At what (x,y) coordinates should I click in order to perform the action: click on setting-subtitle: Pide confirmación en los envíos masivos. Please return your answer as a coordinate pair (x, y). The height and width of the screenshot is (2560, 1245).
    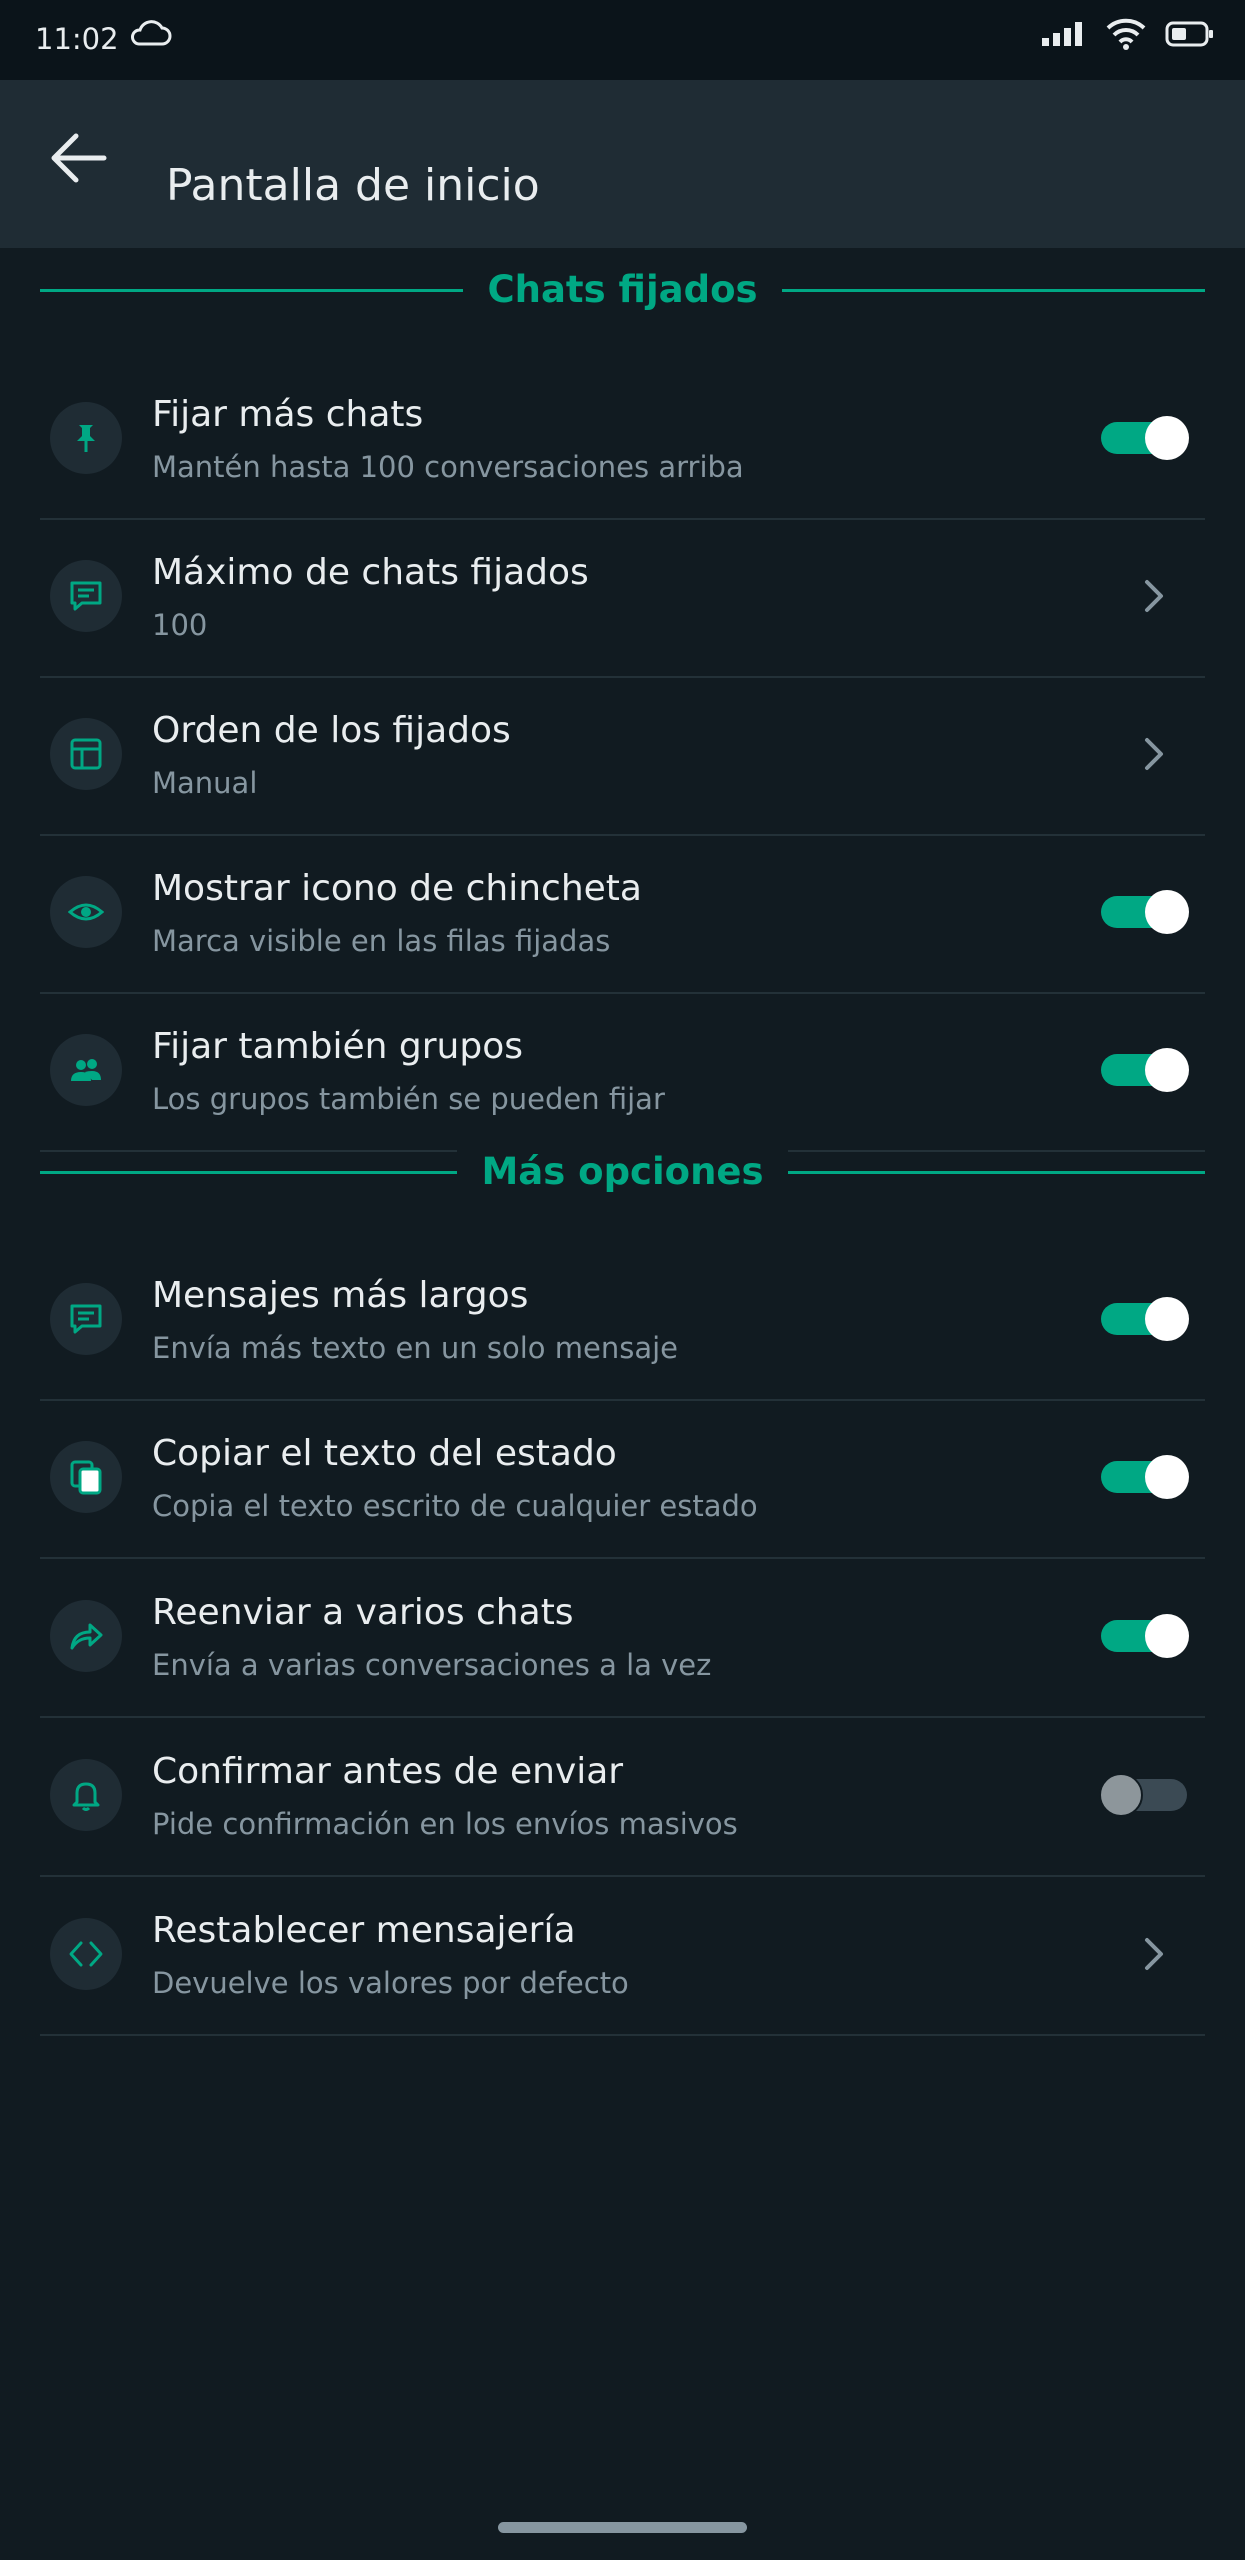
    Looking at the image, I should click on (445, 1824).